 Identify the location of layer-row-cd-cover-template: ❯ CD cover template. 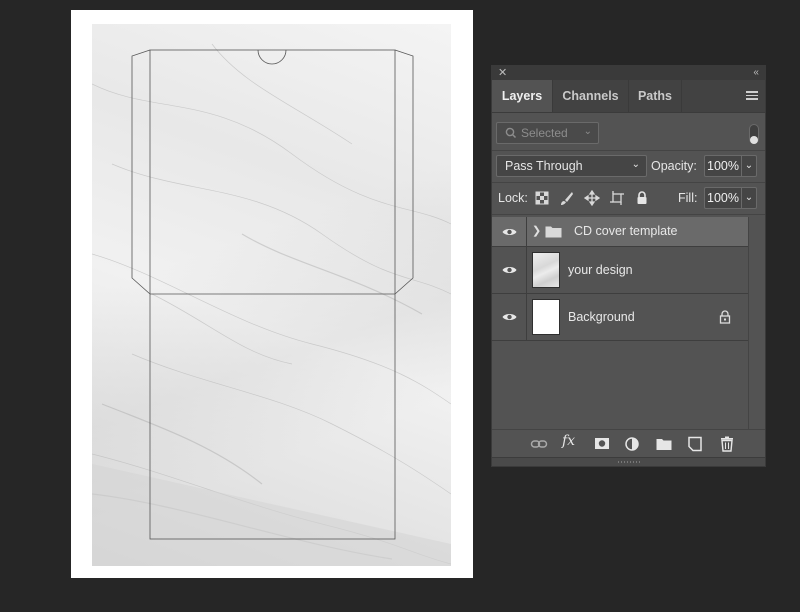
(620, 232).